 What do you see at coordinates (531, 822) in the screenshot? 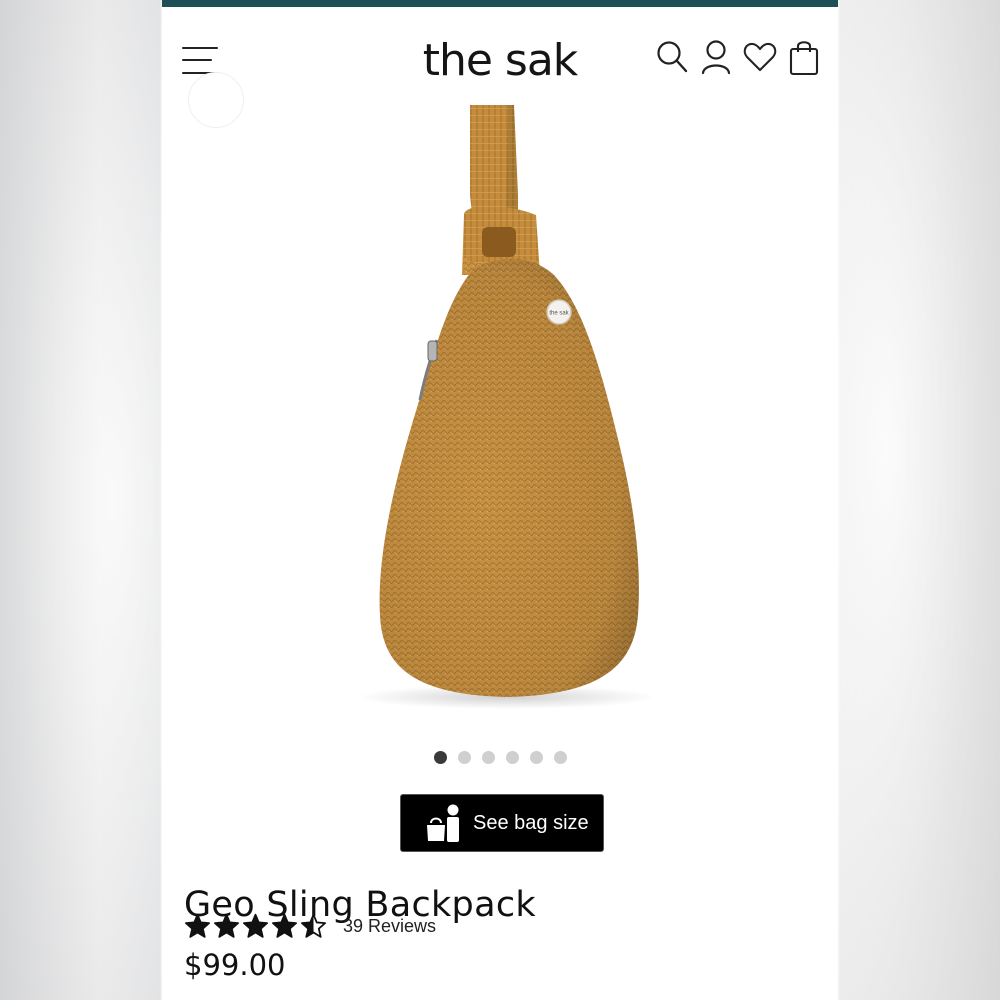
I see `see-bag-size-label: See bag size` at bounding box center [531, 822].